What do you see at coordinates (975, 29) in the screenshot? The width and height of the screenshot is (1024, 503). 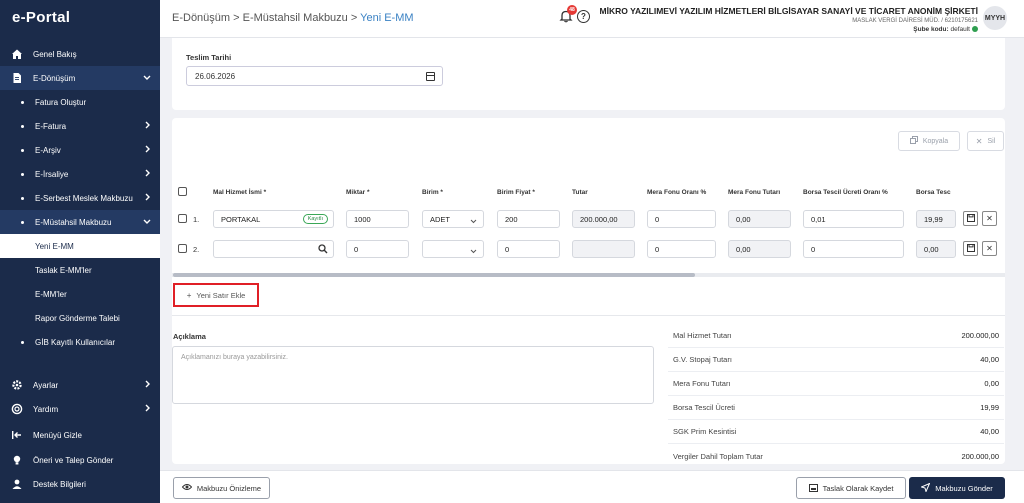 I see `status-ok-icon` at bounding box center [975, 29].